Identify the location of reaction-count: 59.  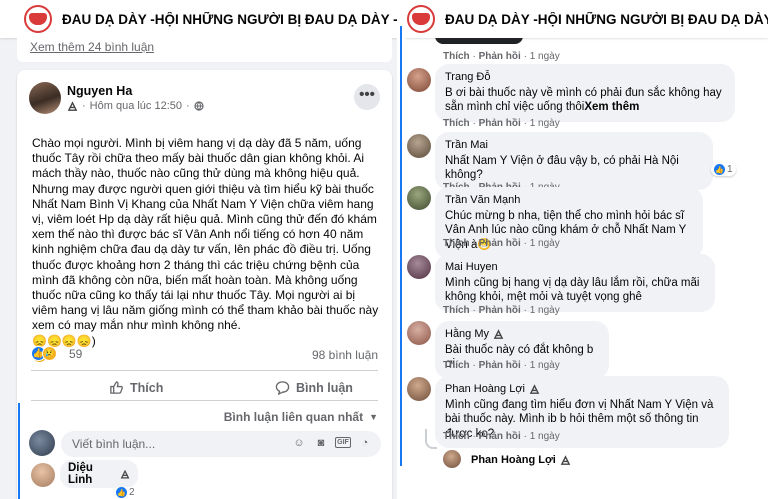
(76, 353).